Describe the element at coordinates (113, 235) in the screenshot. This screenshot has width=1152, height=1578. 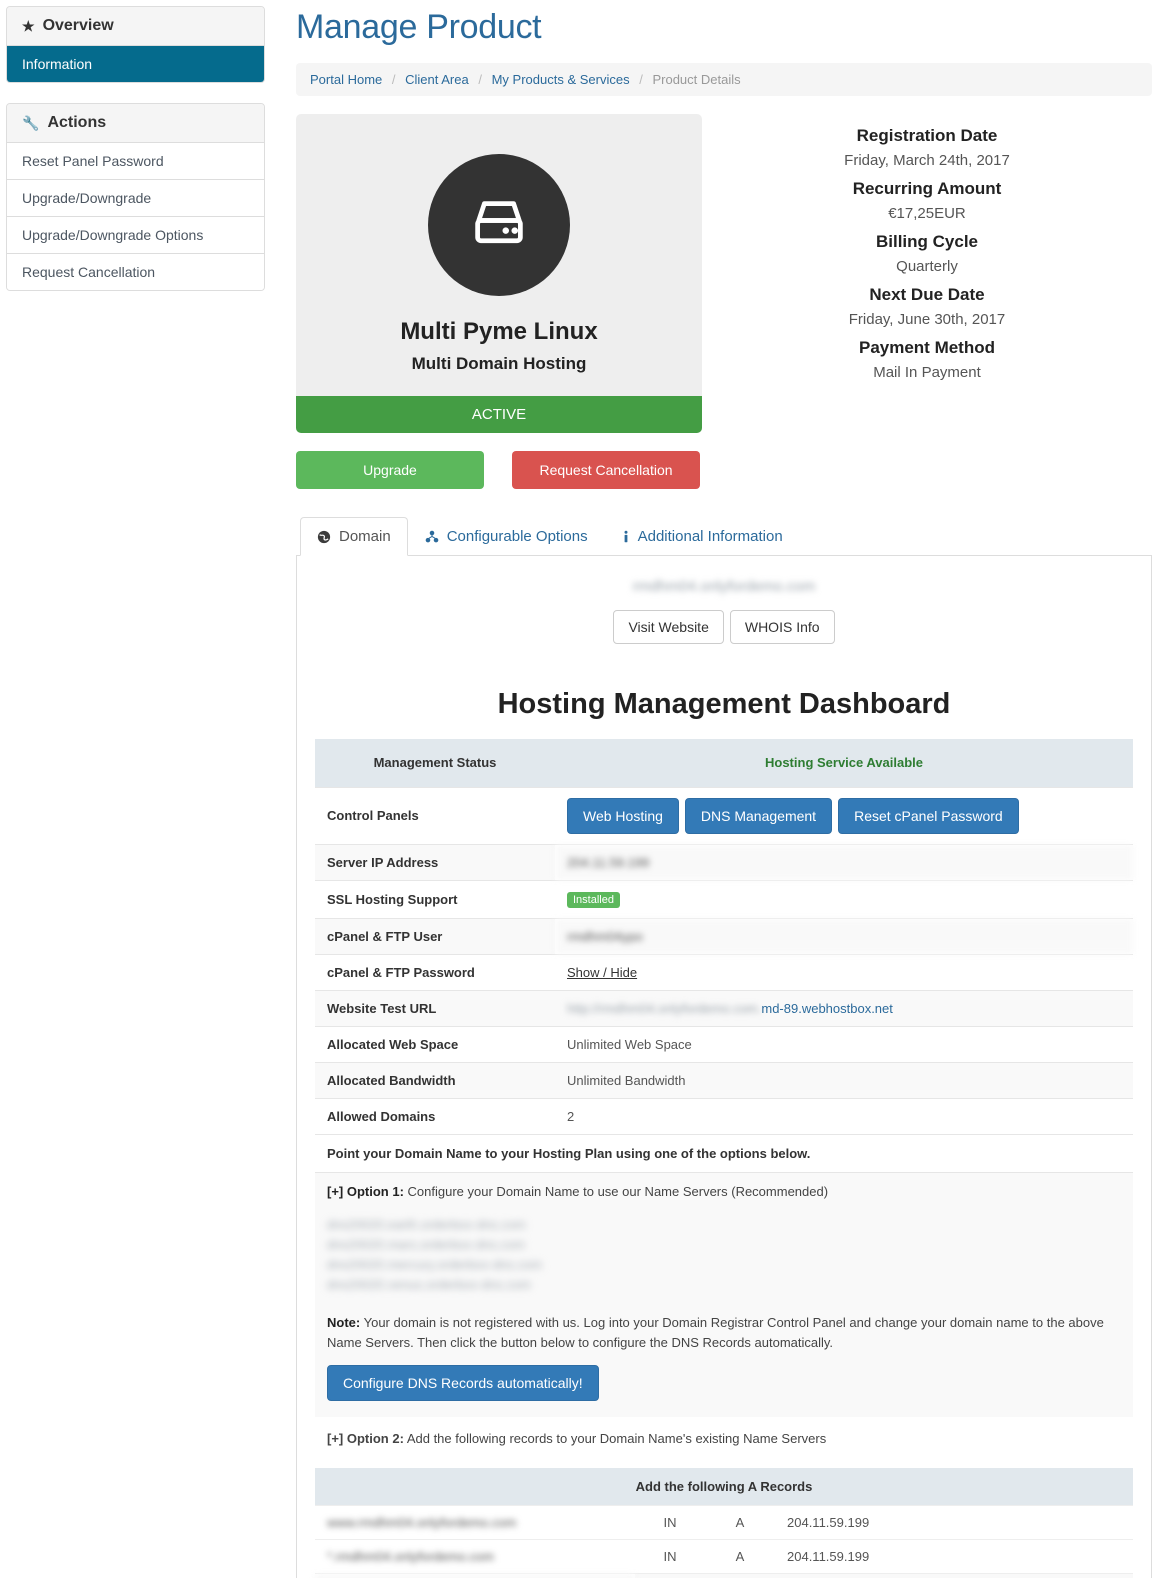
I see `sidebar-item-upgrade-downgrade-options-label: Upgrade/Downgrade Options` at that location.